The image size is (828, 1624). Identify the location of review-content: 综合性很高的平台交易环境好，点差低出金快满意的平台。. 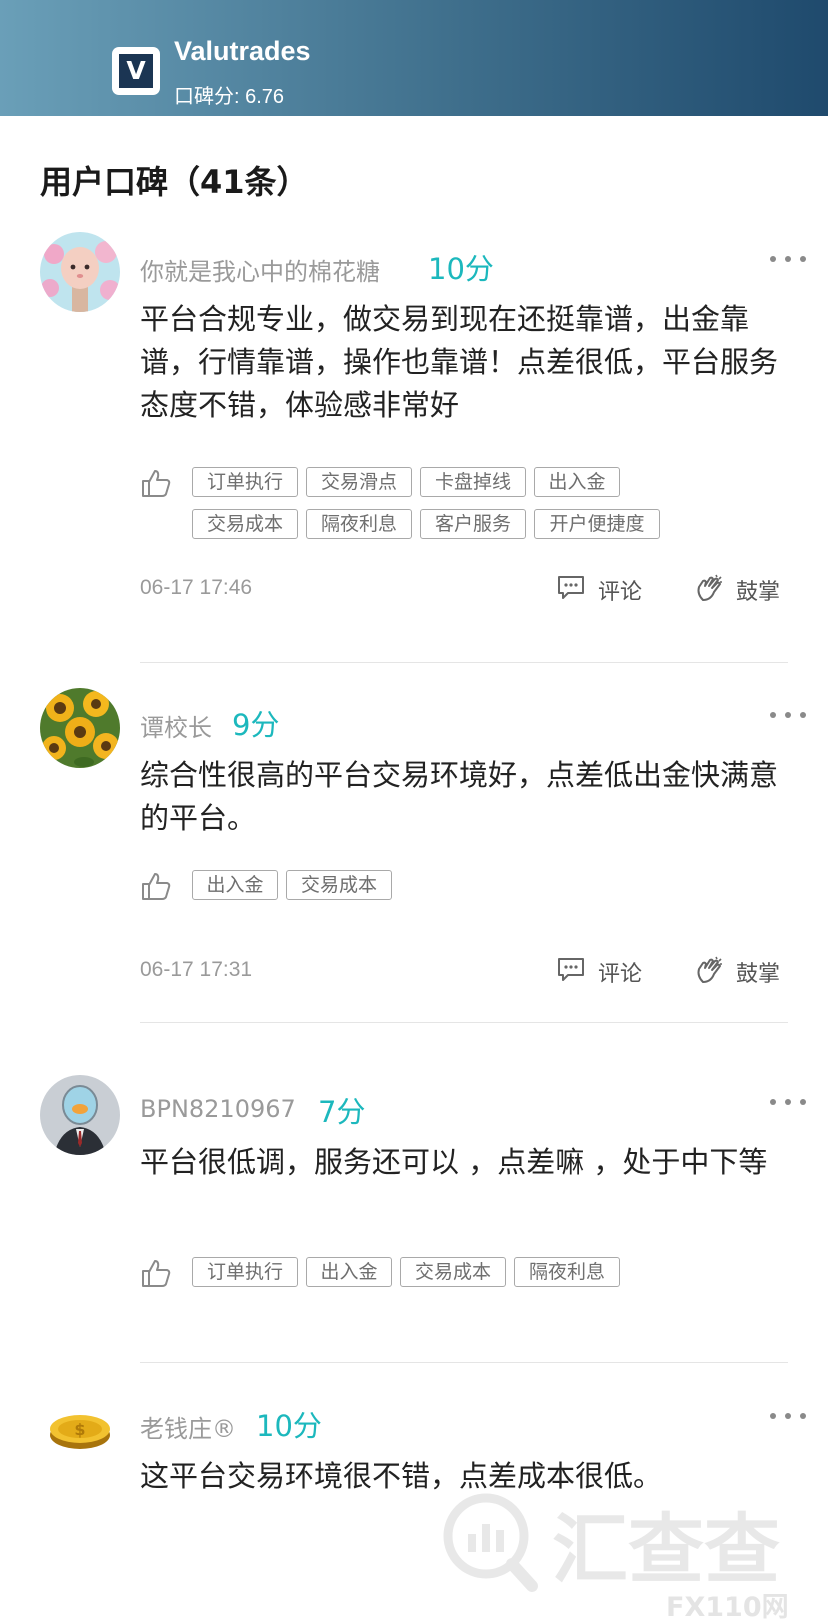
(459, 796).